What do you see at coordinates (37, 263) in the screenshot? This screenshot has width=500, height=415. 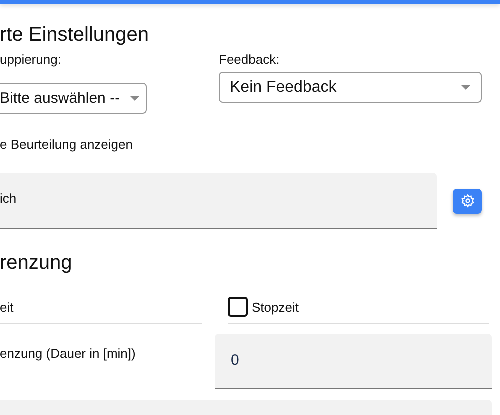 I see `section-title: renzung` at bounding box center [37, 263].